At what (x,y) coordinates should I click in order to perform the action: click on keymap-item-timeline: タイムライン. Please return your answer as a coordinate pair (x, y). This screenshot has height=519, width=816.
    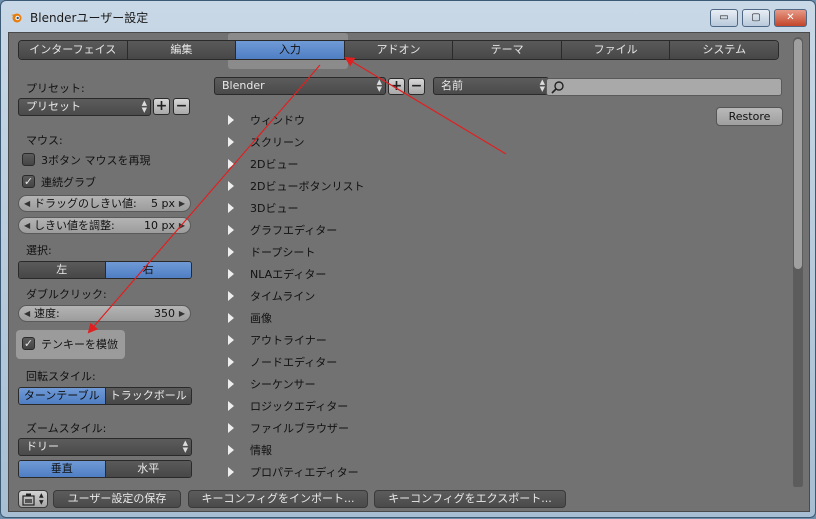
    Looking at the image, I should click on (378, 296).